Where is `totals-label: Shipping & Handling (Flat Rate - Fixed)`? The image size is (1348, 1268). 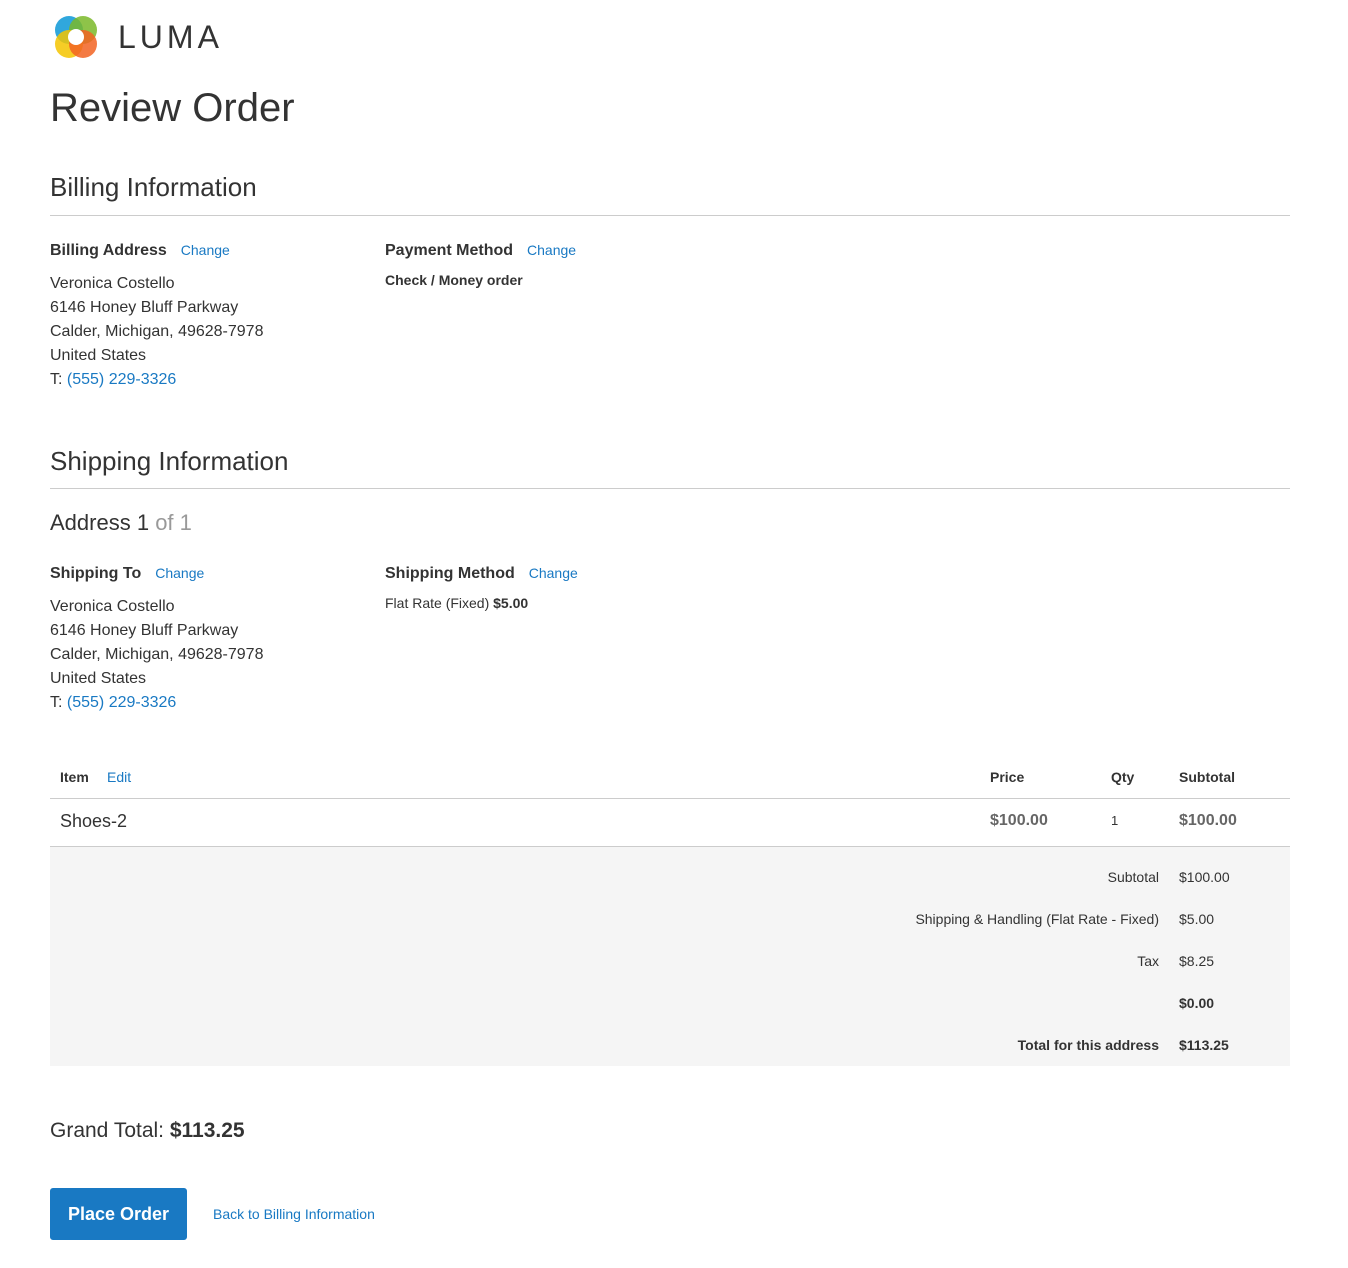
totals-label: Shipping & Handling (Flat Rate - Fixed) is located at coordinates (1037, 919).